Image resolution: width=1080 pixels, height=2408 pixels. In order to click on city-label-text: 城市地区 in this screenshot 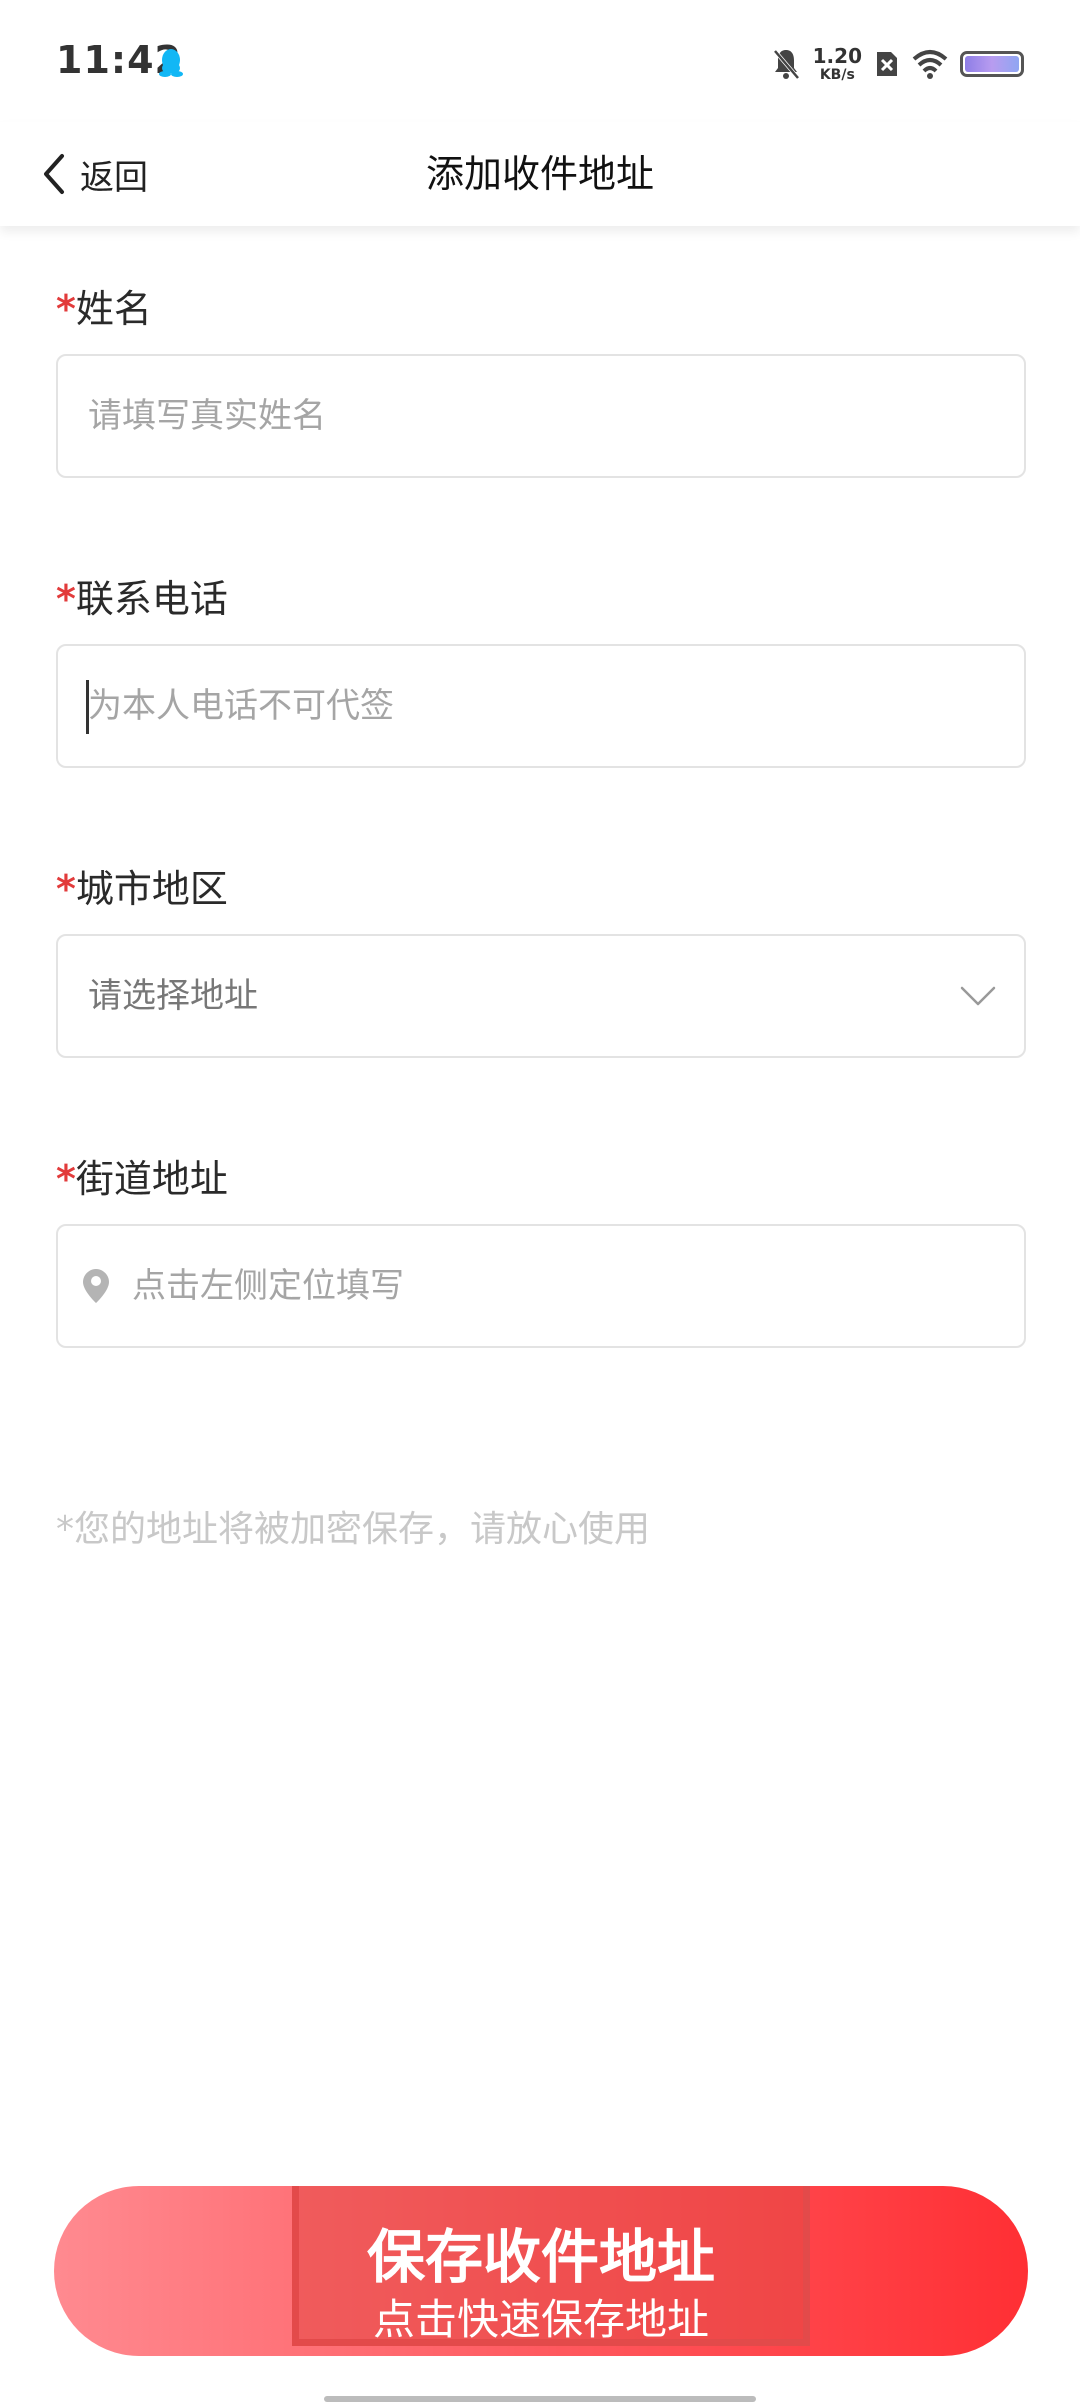, I will do `click(151, 889)`.